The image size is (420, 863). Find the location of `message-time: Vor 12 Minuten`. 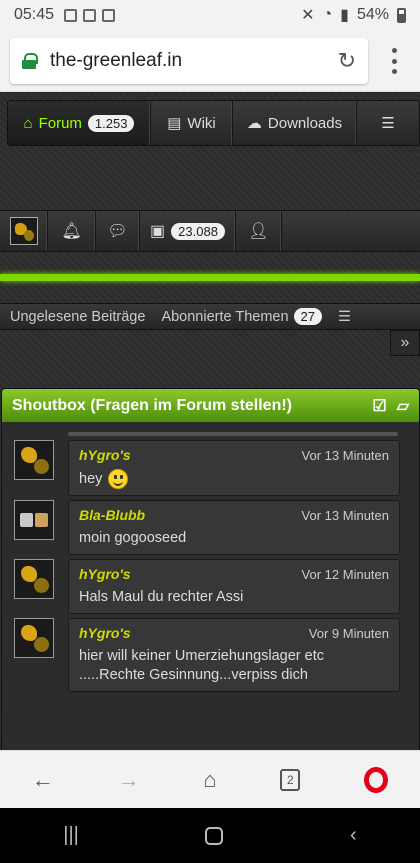

message-time: Vor 12 Minuten is located at coordinates (345, 574).